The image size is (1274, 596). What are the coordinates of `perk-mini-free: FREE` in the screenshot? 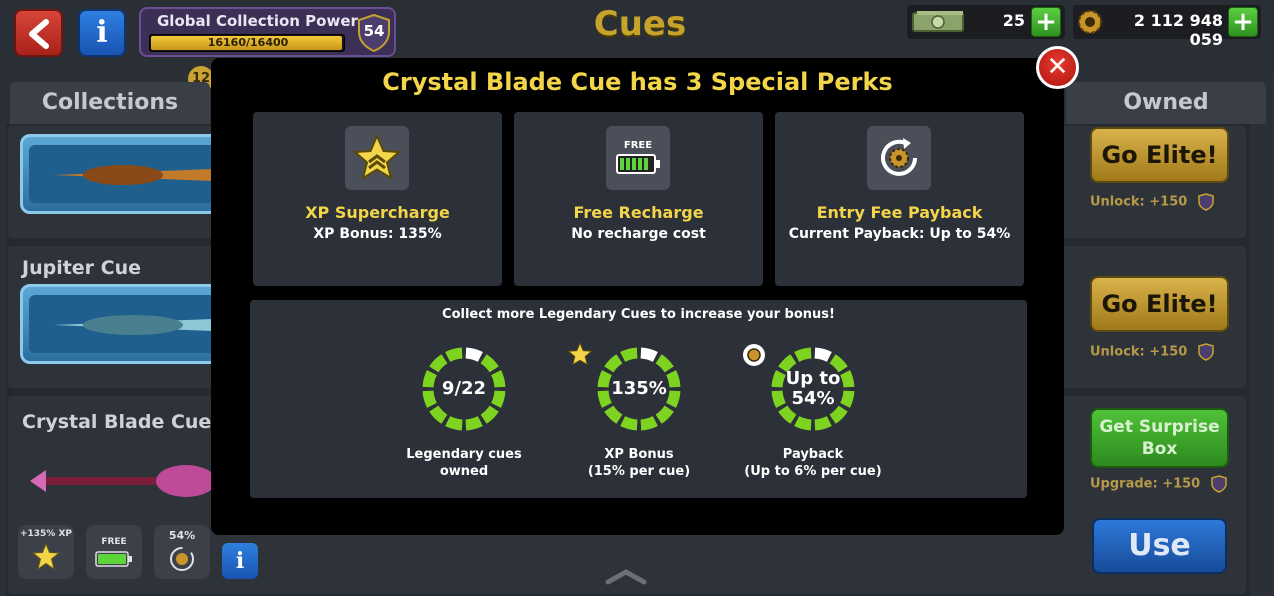 It's located at (114, 552).